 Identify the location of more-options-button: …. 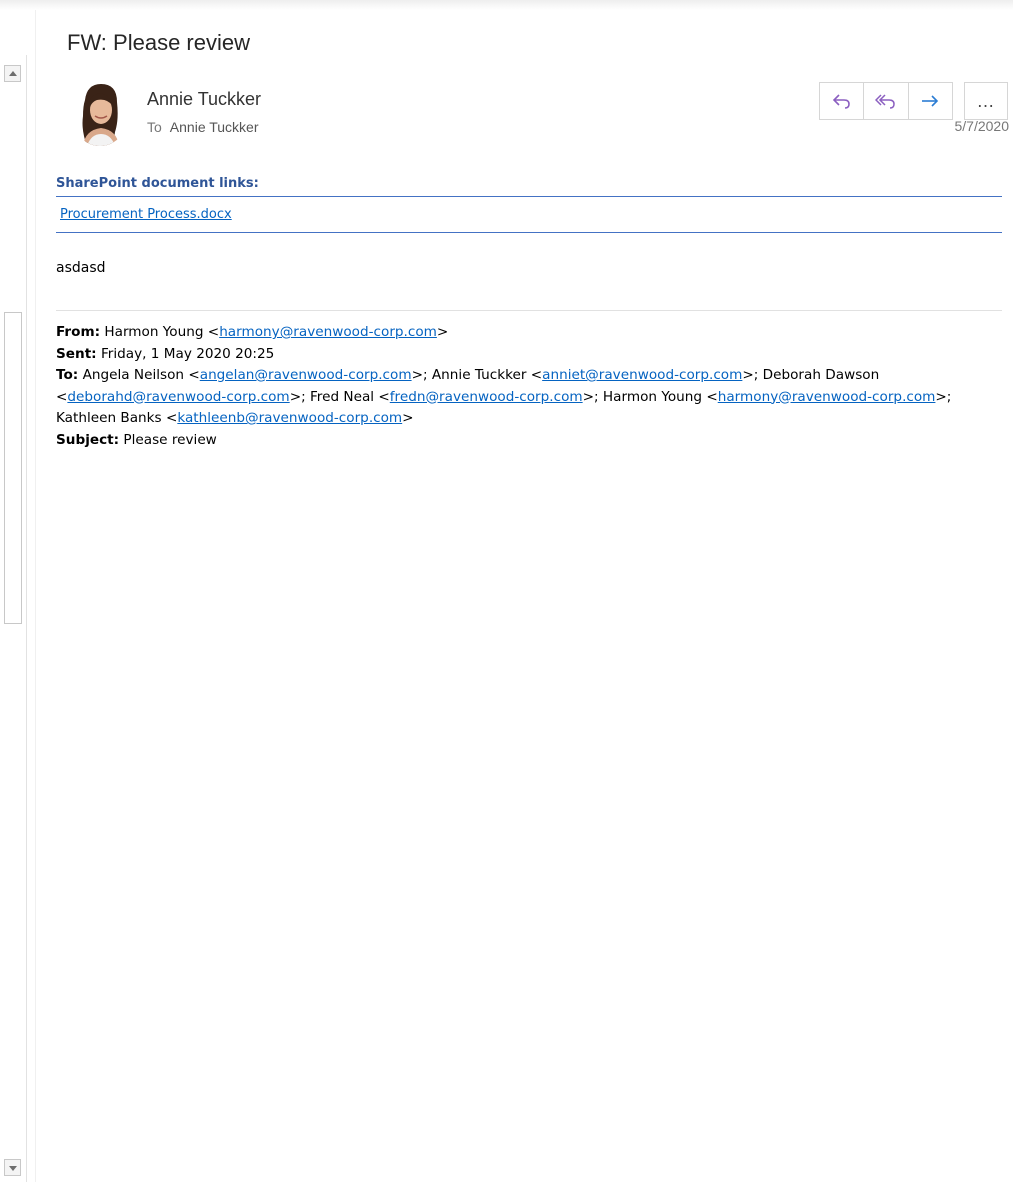
(986, 101).